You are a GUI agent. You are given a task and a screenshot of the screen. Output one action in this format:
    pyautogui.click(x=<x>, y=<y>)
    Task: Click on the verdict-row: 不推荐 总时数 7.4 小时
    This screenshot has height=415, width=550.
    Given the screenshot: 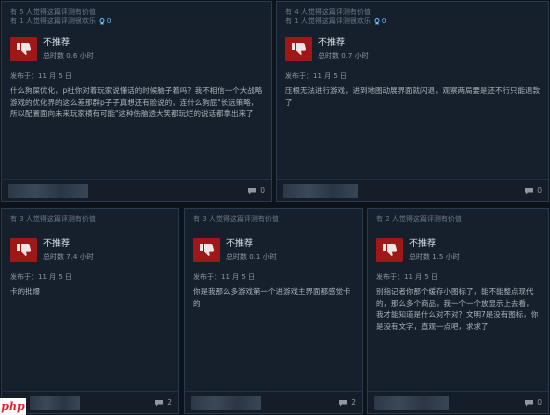 What is the action you would take?
    pyautogui.click(x=94, y=250)
    